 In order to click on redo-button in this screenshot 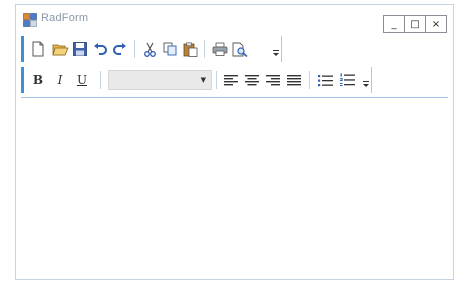, I will do `click(120, 49)`.